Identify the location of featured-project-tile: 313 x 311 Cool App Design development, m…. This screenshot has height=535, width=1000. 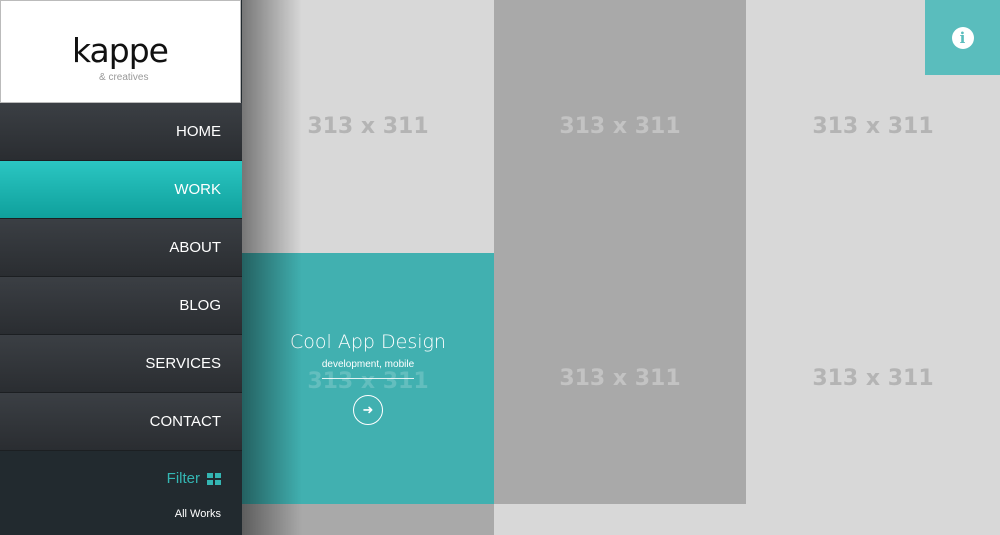
(368, 378).